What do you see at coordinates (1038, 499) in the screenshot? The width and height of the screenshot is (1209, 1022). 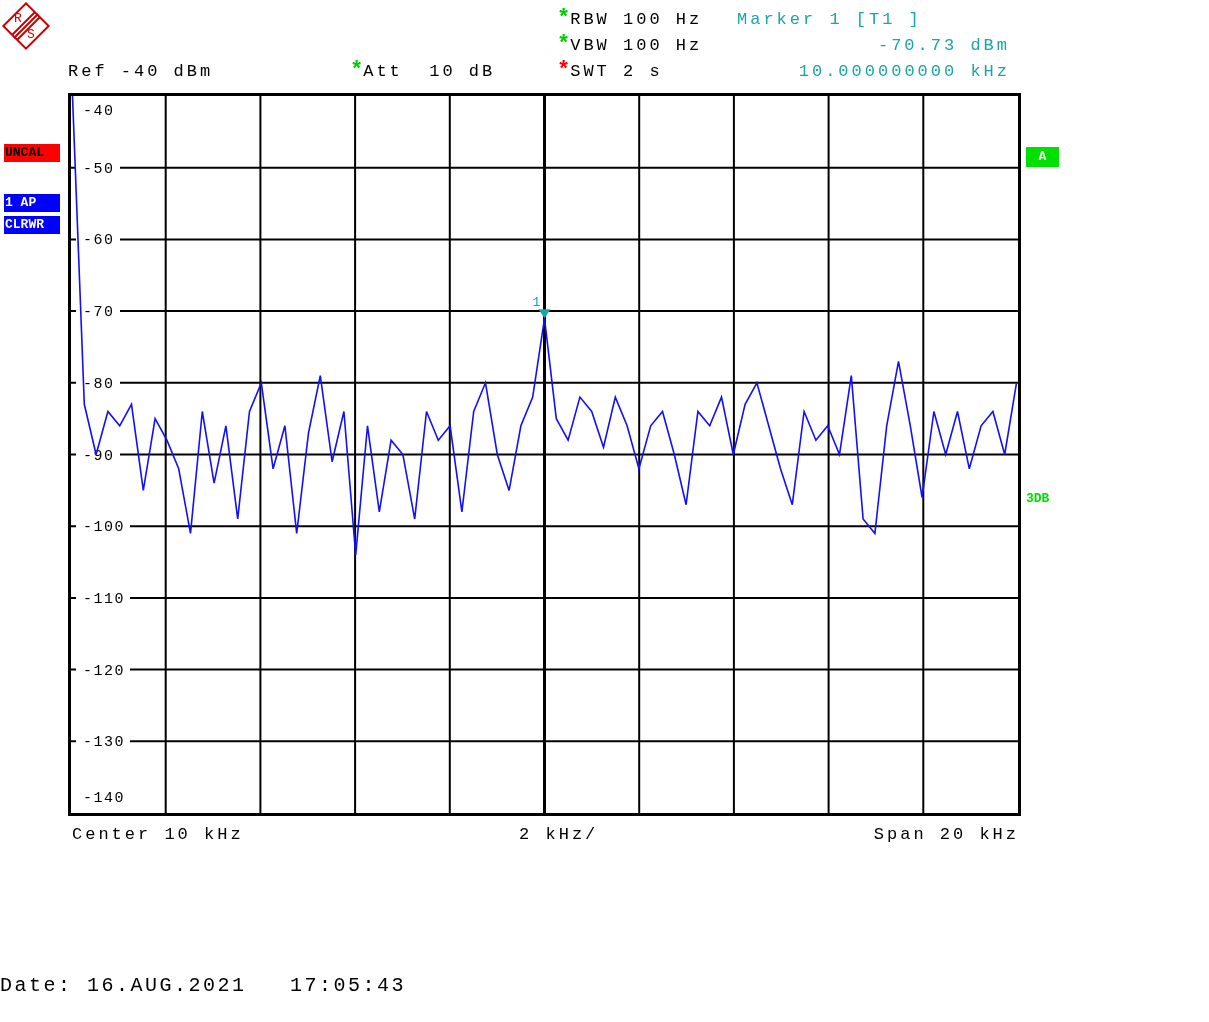 I see `filter-label: 3DB` at bounding box center [1038, 499].